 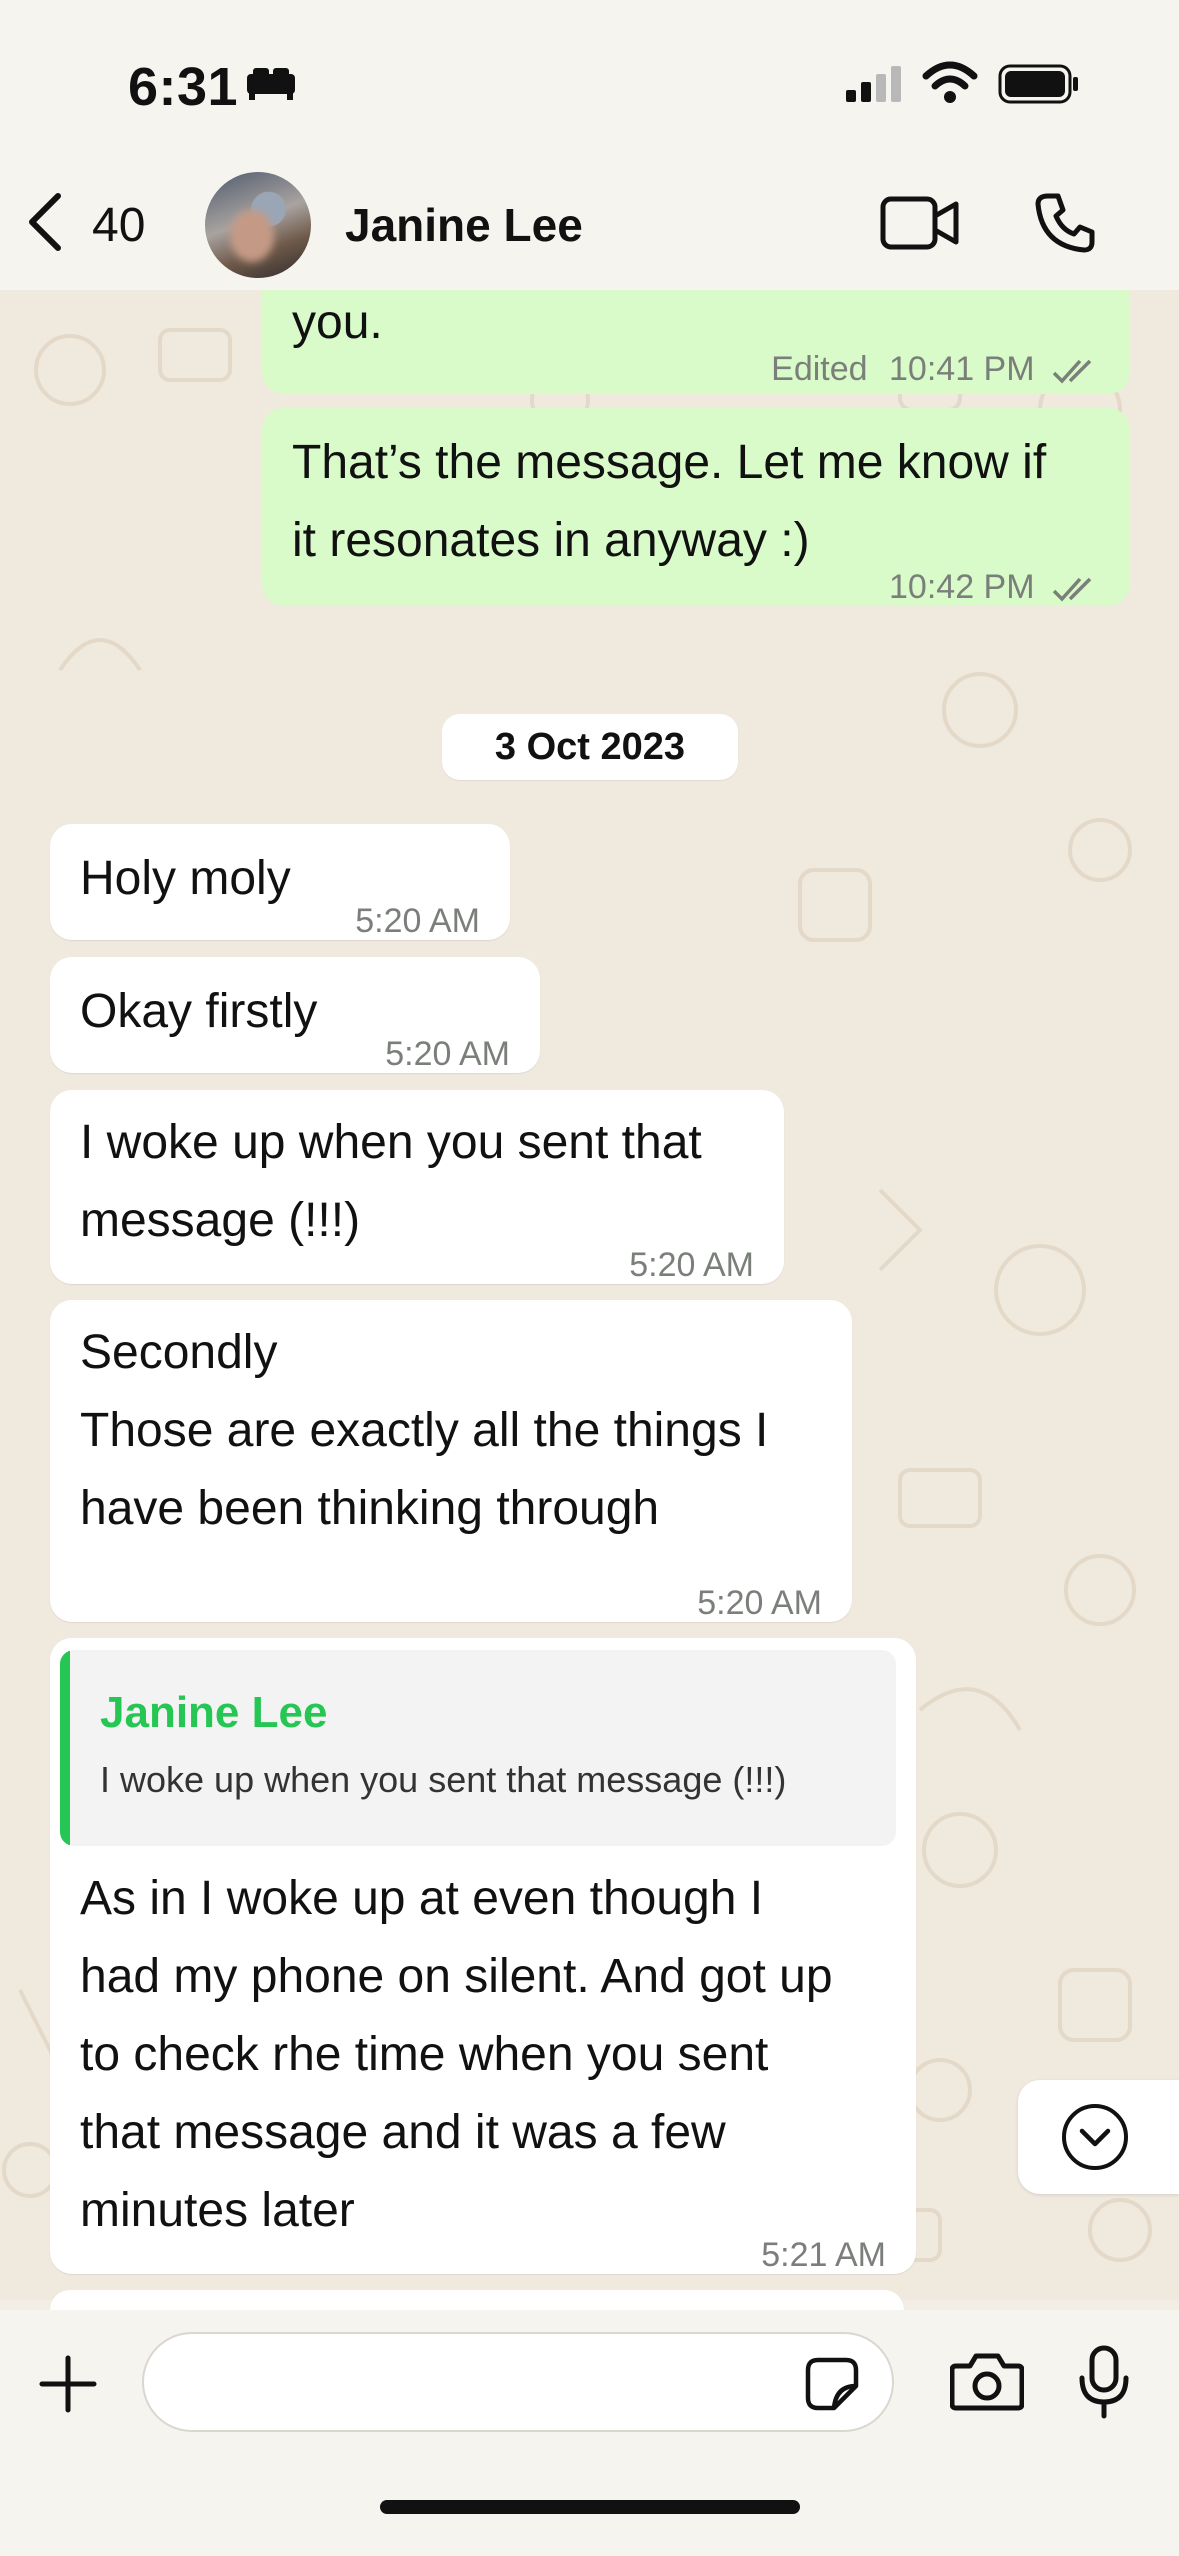 I want to click on camera-icon, so click(x=987, y=2381).